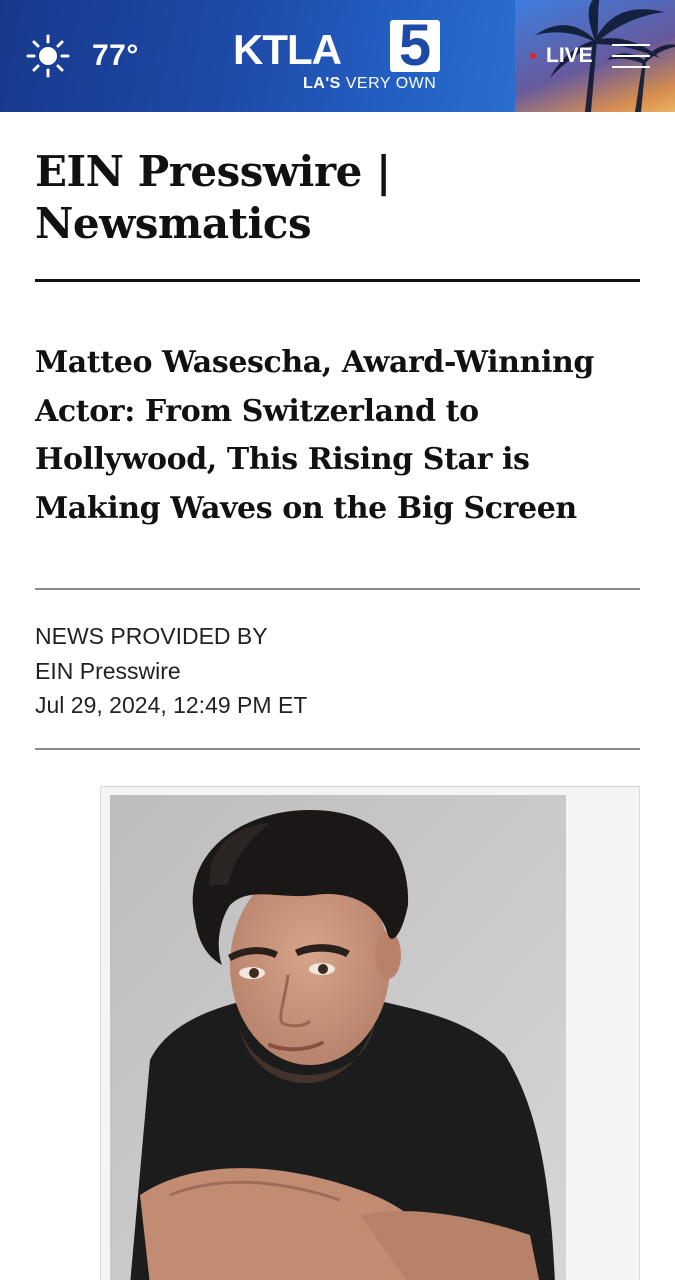  I want to click on provider-name: EIN Presswire, so click(171, 671).